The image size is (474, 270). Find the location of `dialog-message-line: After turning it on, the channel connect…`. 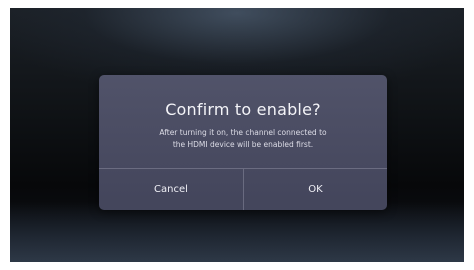

dialog-message-line: After turning it on, the channel connect… is located at coordinates (243, 132).